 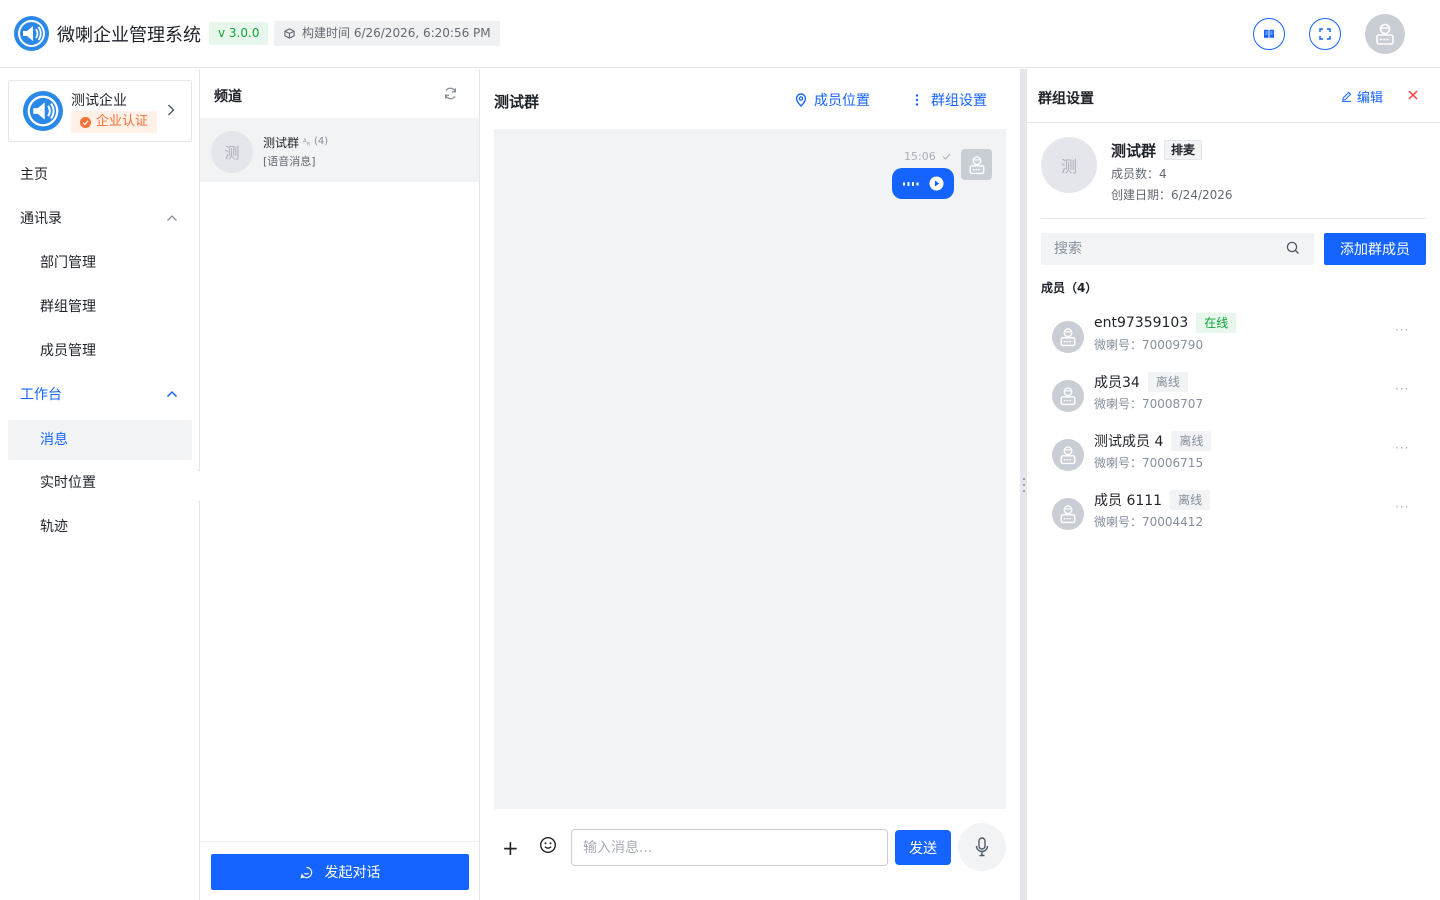 I want to click on microphone-icon, so click(x=982, y=847).